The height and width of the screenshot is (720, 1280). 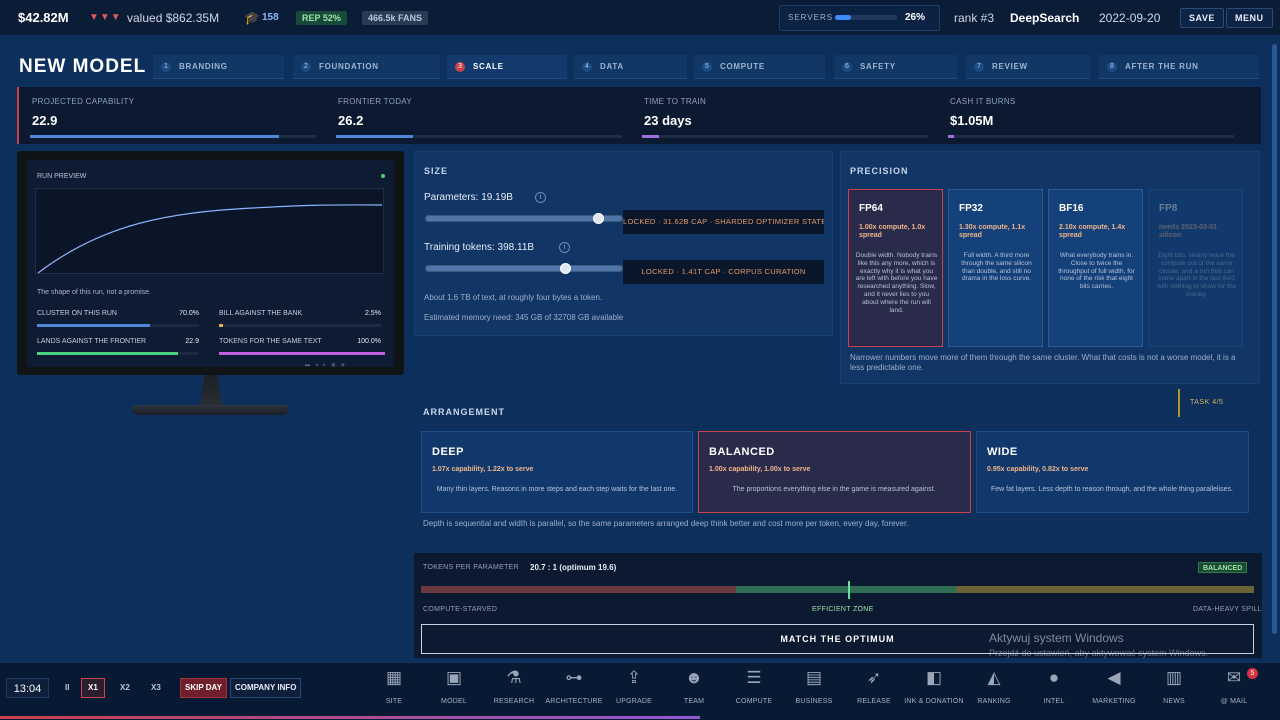 What do you see at coordinates (1114, 691) in the screenshot?
I see `nav-marketing: ◀ MARKETING` at bounding box center [1114, 691].